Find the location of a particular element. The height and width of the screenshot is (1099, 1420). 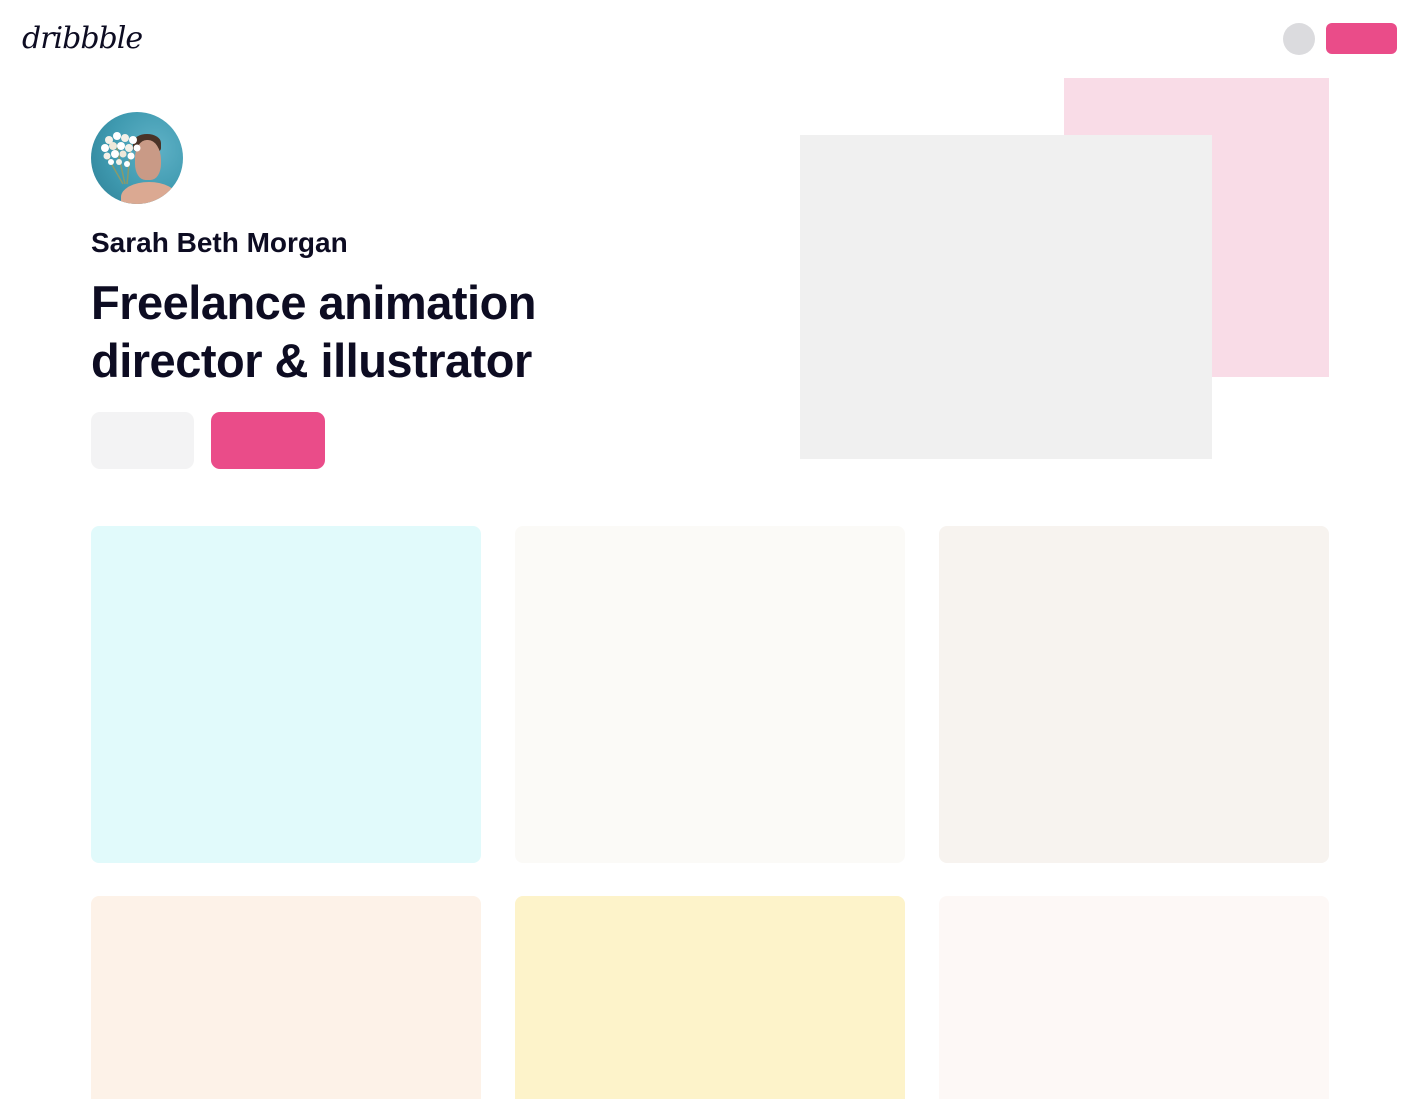

profile-name: Sarah Beth Morgan is located at coordinates (219, 242).